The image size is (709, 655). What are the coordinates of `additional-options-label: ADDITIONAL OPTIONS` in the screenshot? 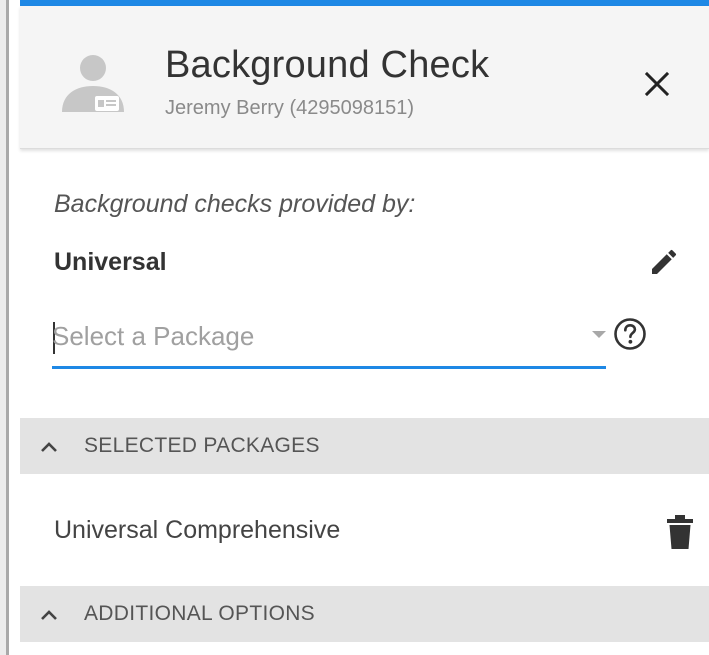 It's located at (199, 613).